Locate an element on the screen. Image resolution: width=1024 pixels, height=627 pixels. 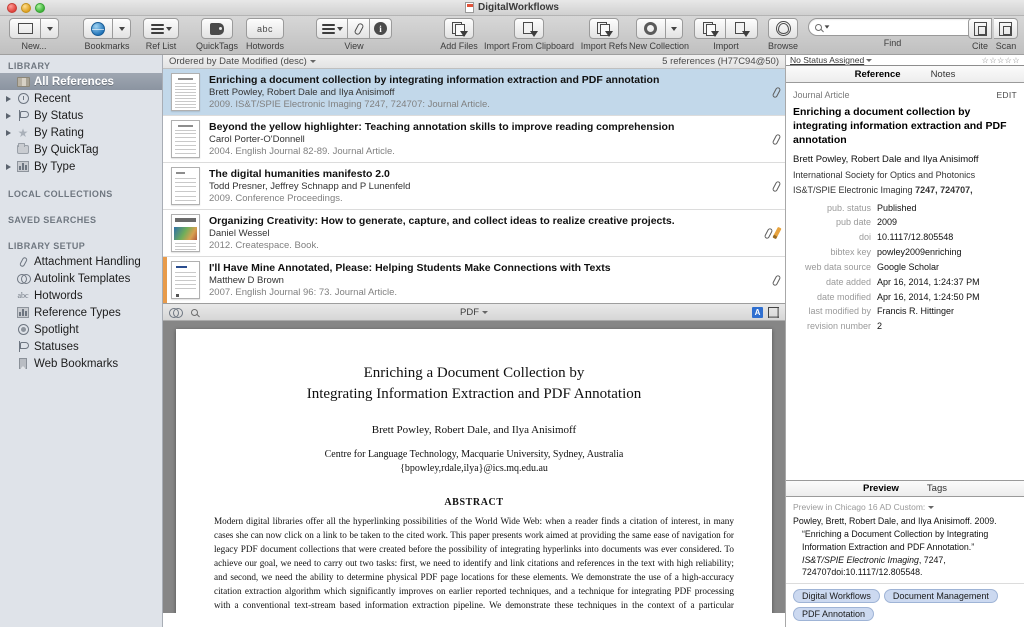
tab-tags: Tags is located at coordinates (937, 488).